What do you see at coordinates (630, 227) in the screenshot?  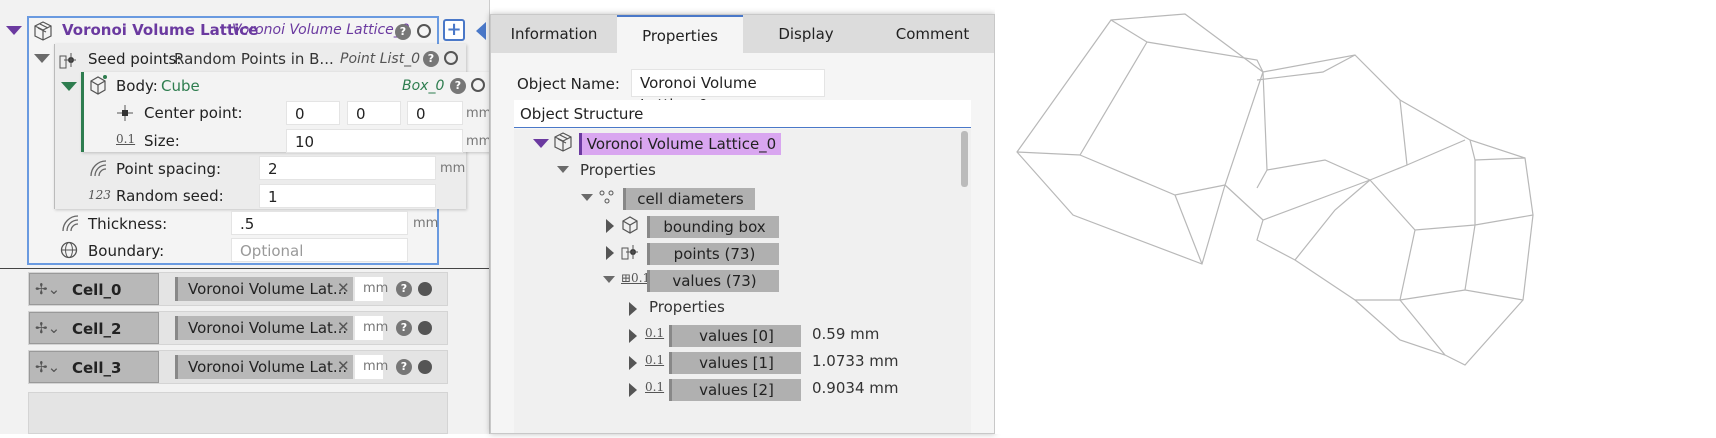 I see `box-icon` at bounding box center [630, 227].